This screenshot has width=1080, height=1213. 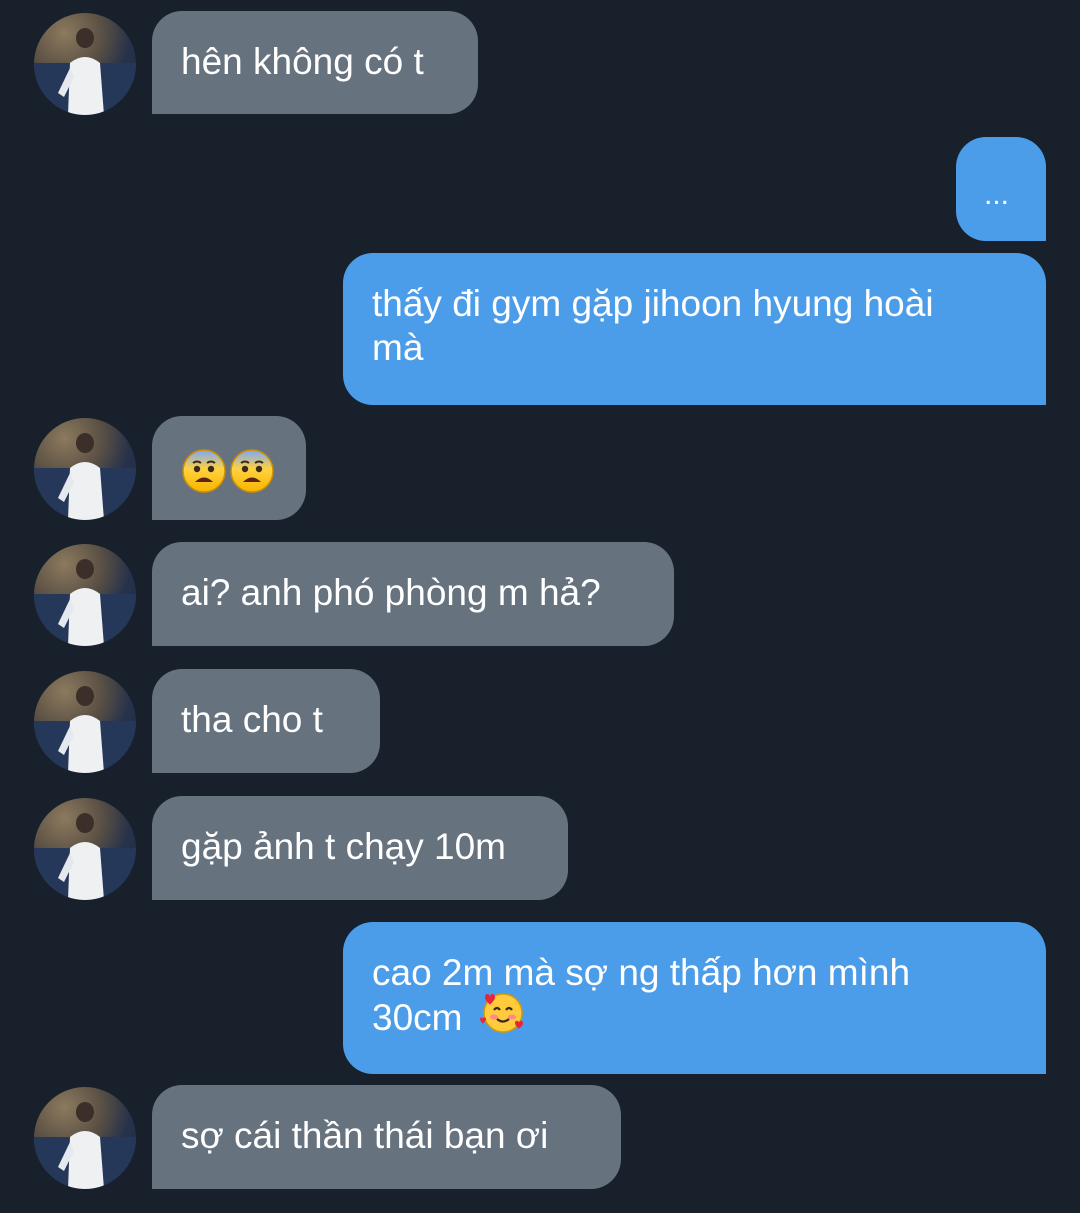 What do you see at coordinates (365, 1135) in the screenshot?
I see `message-text: sợ cái thần thái bạn ơi` at bounding box center [365, 1135].